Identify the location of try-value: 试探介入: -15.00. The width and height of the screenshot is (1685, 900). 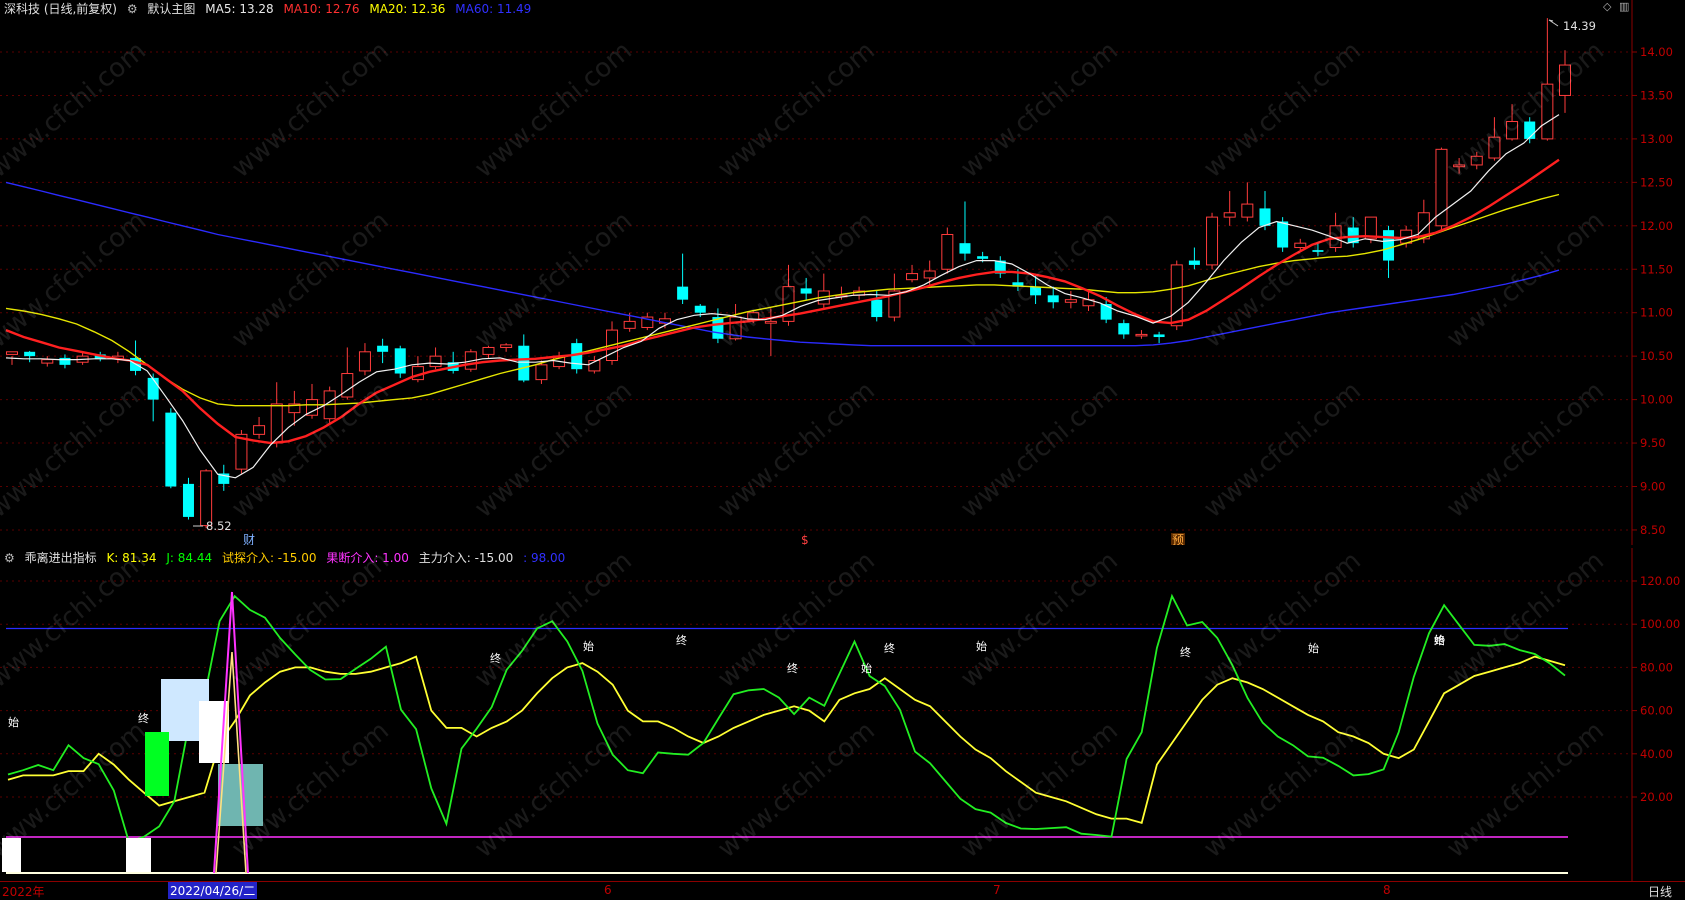
(269, 558).